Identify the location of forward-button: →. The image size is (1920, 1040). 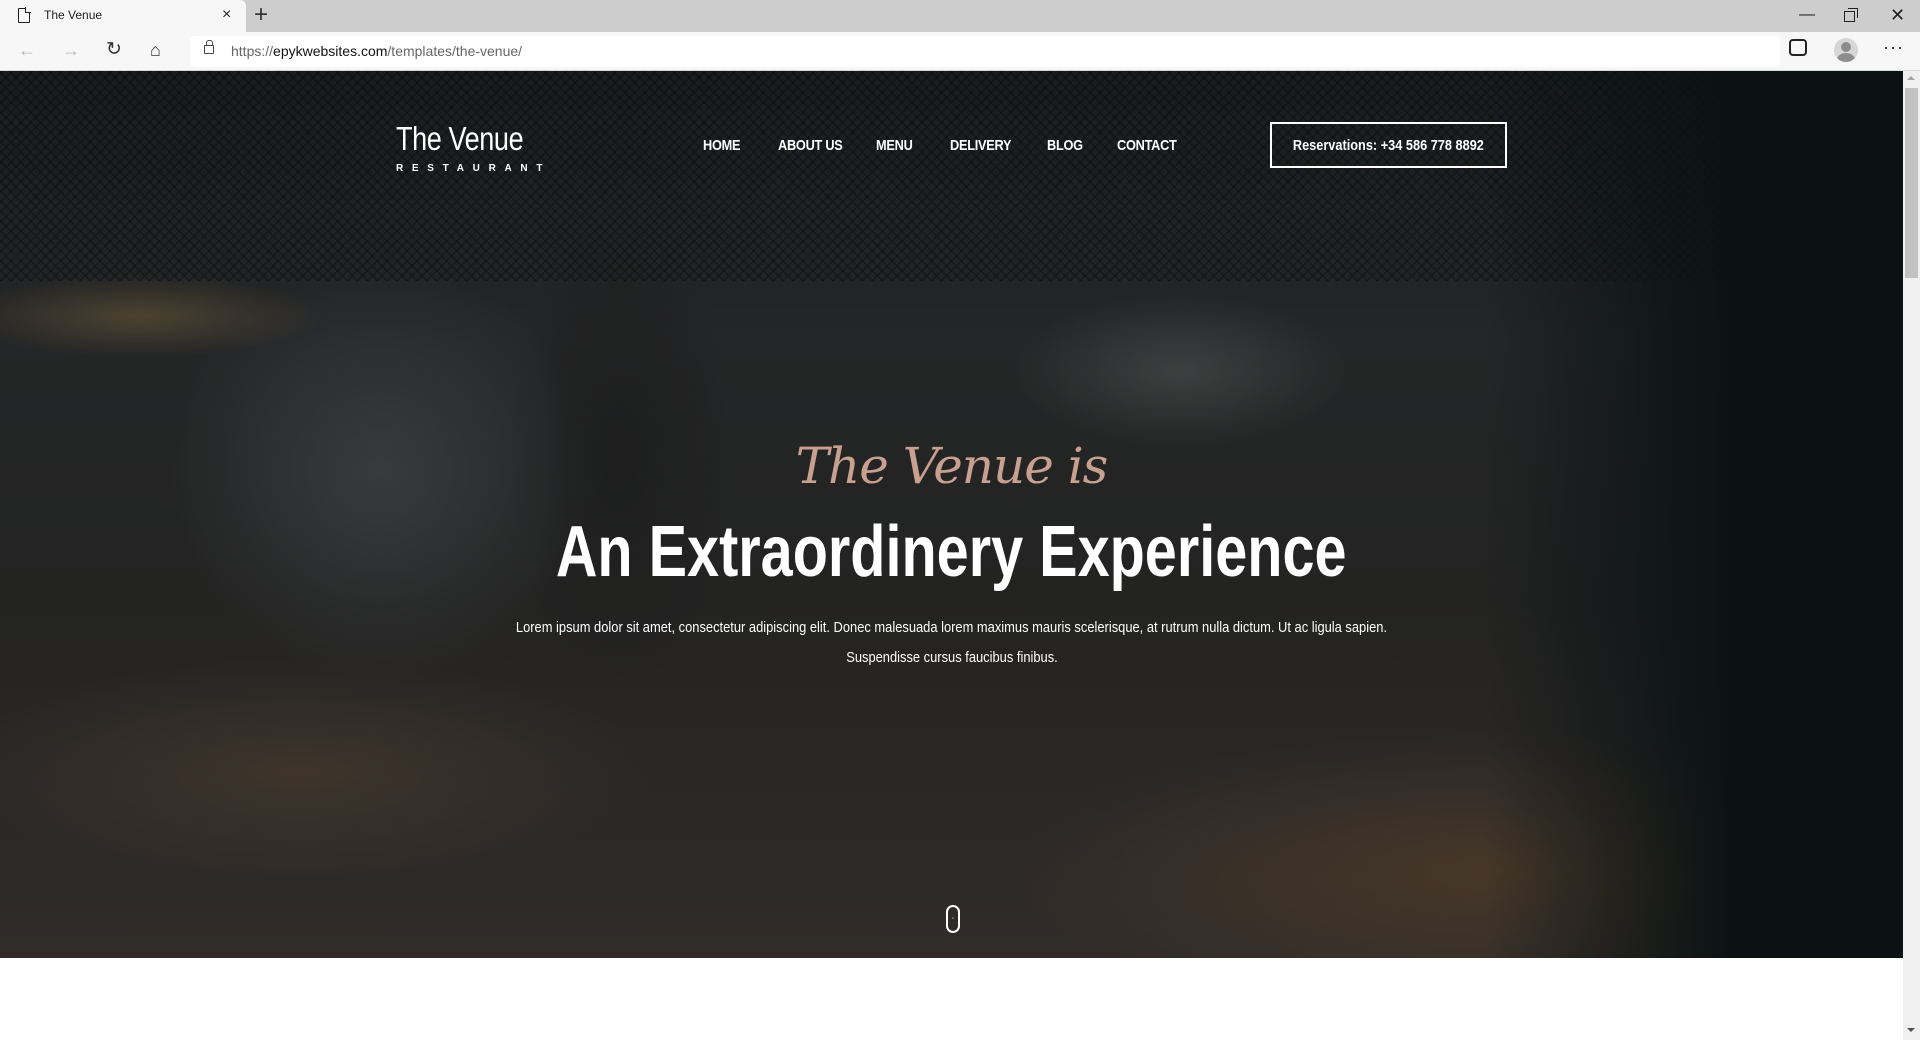
(71, 50).